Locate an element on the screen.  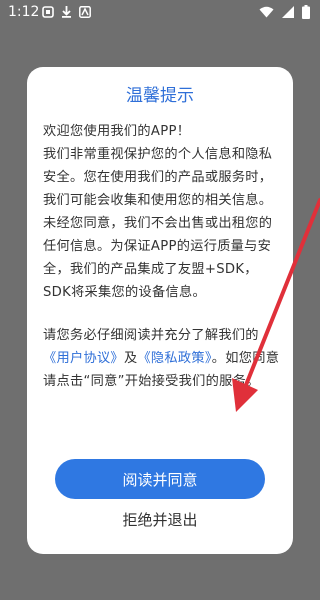
status-left-icons is located at coordinates (66, 13).